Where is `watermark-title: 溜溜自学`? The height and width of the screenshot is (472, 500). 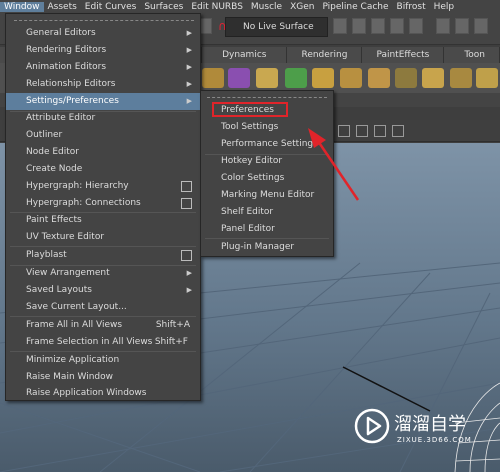
watermark-title: 溜溜自学 is located at coordinates (430, 424).